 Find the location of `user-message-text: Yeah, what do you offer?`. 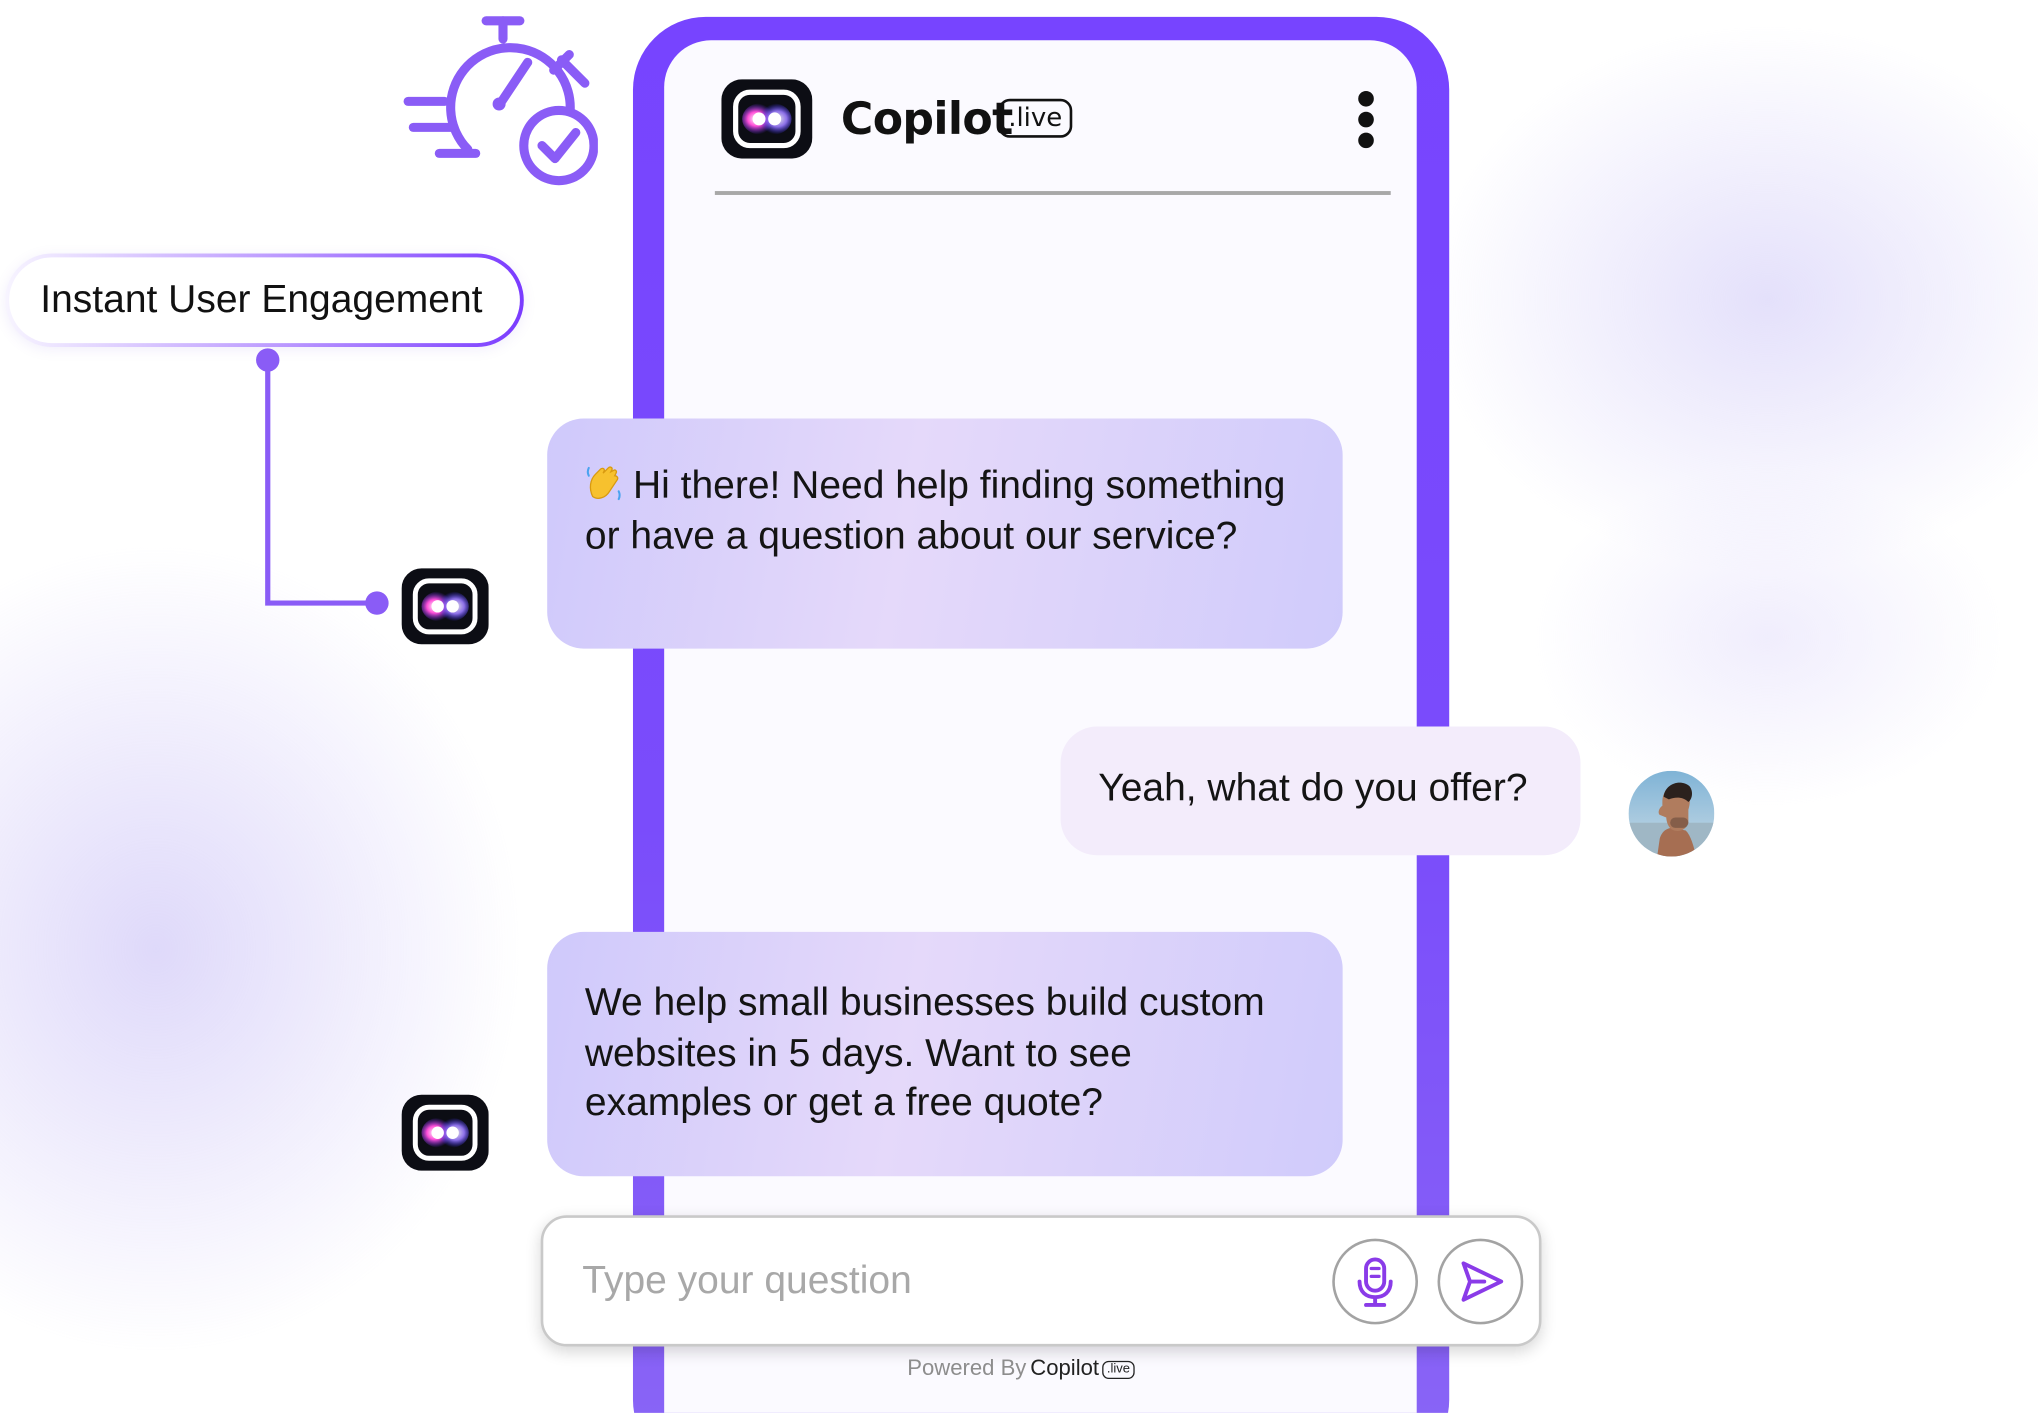

user-message-text: Yeah, what do you offer? is located at coordinates (1313, 788).